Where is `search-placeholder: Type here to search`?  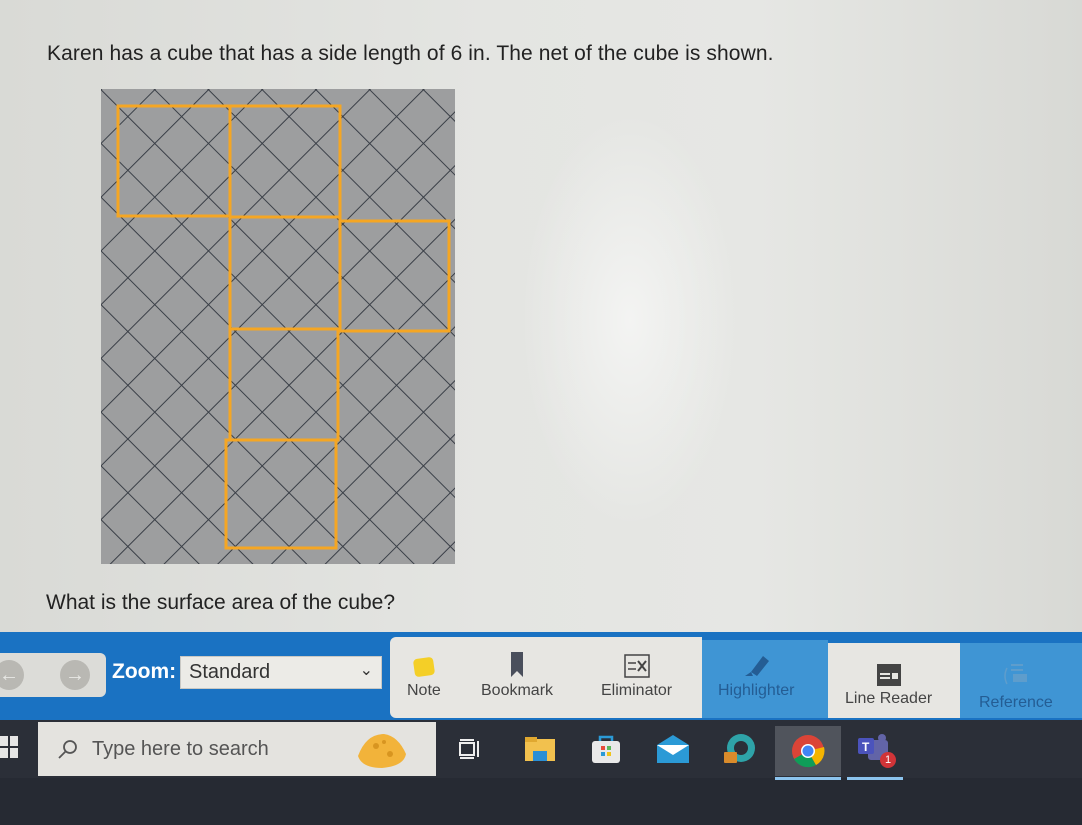
search-placeholder: Type here to search is located at coordinates (180, 748).